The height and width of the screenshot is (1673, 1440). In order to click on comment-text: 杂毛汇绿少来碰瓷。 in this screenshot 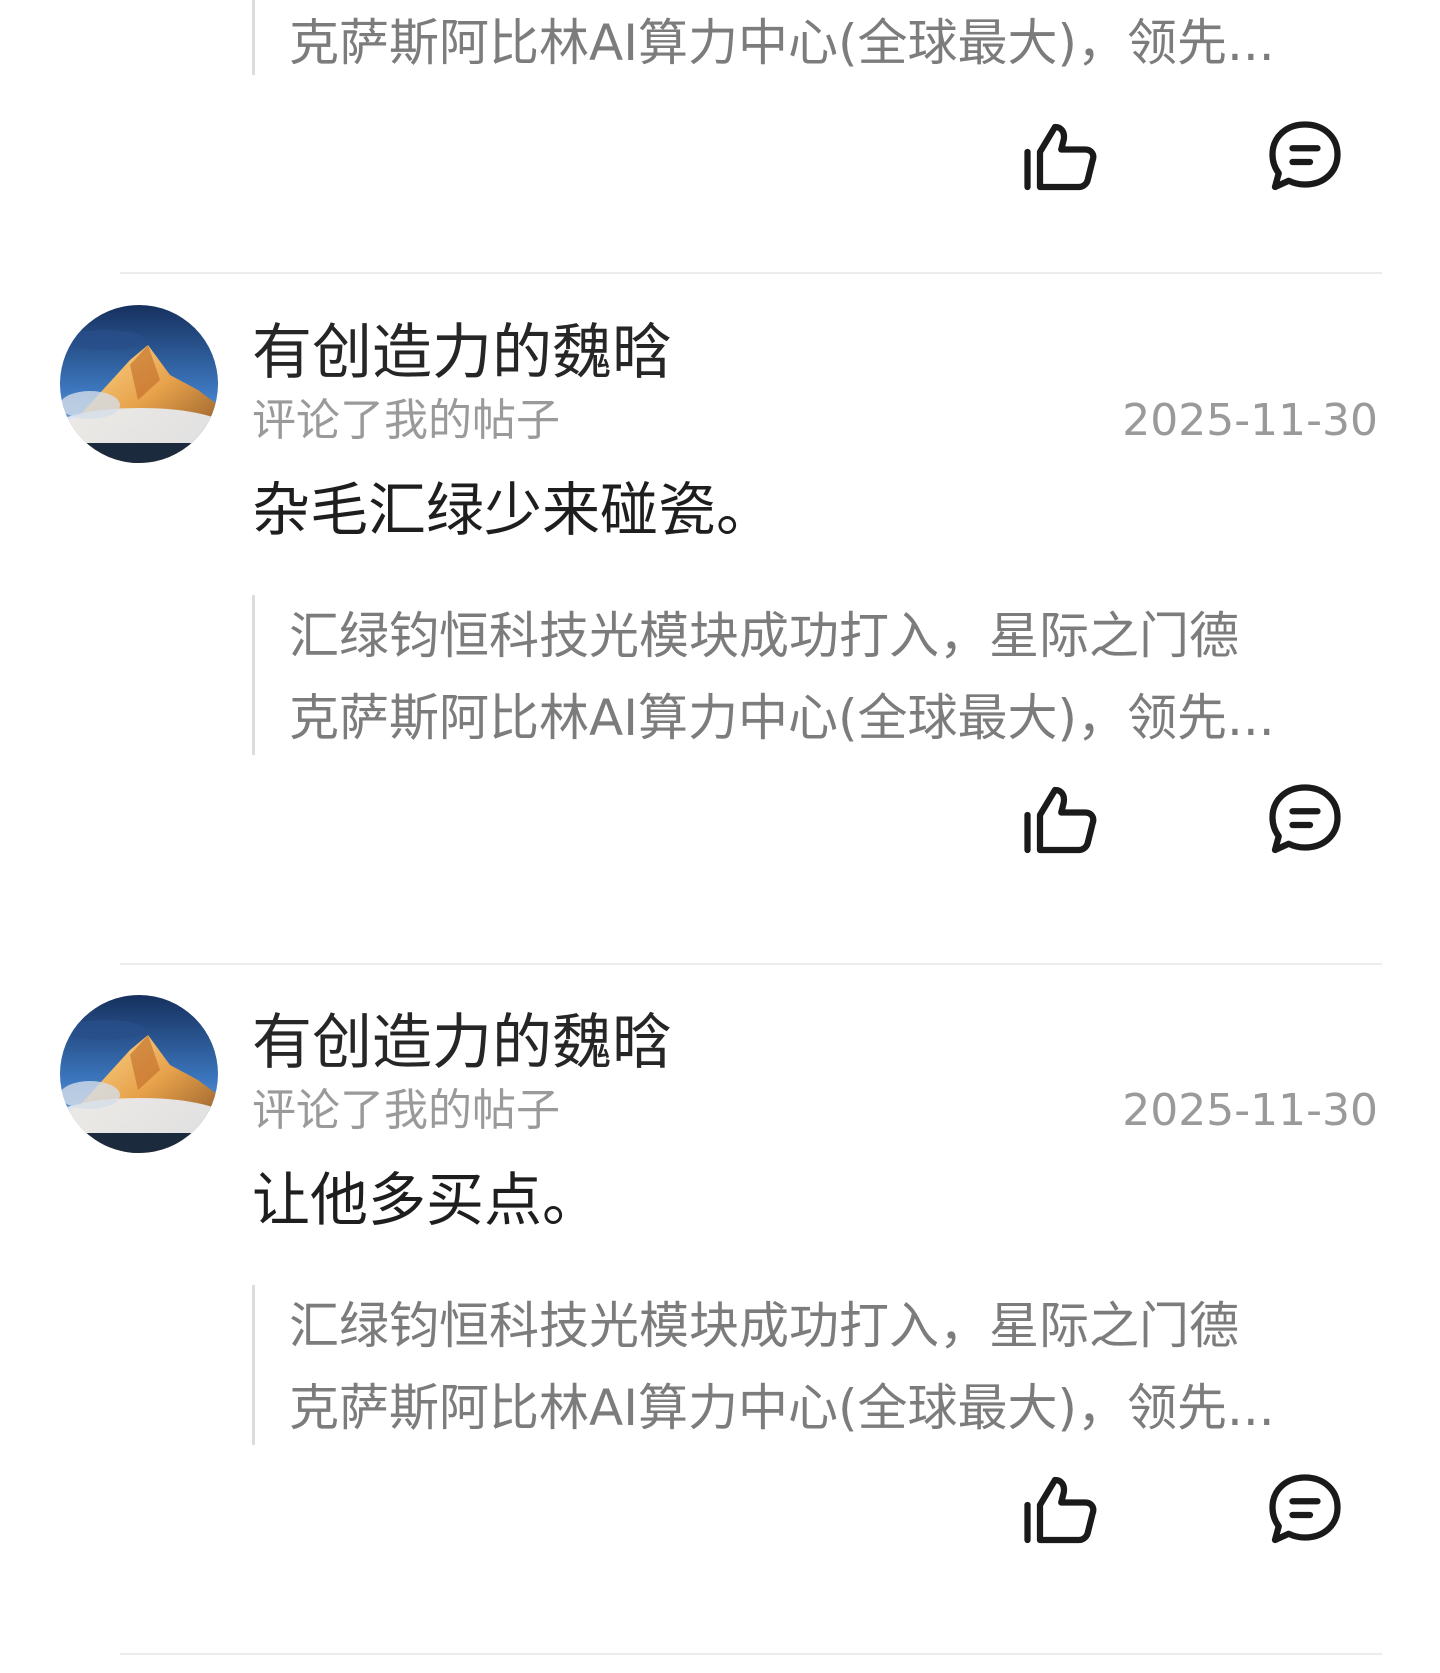, I will do `click(513, 510)`.